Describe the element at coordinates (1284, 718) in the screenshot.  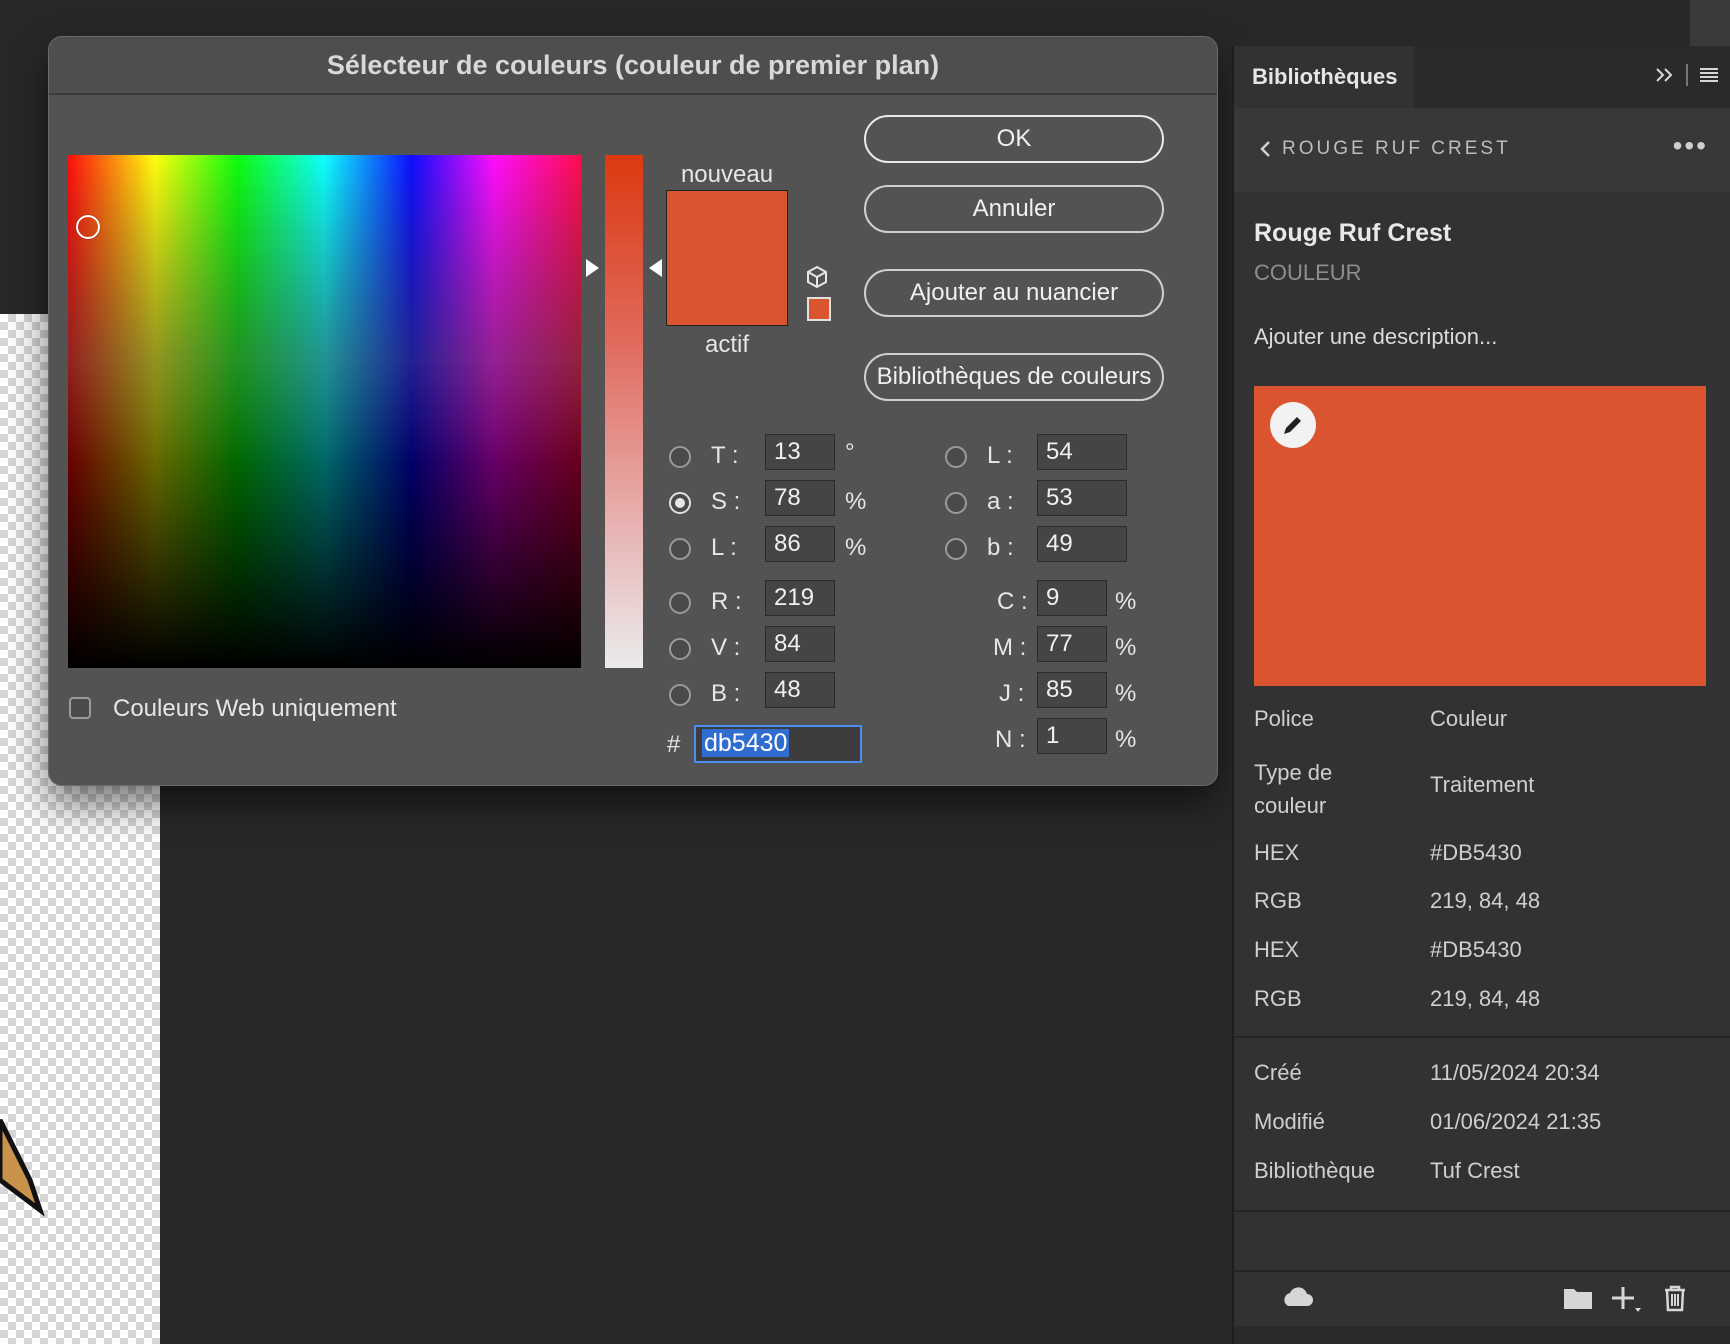
I see `prop-label-font: Police` at that location.